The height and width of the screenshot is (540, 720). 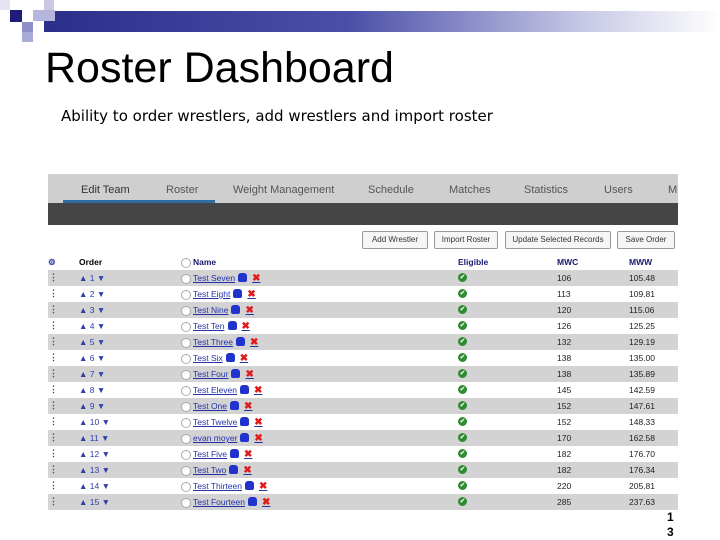 What do you see at coordinates (618, 190) in the screenshot?
I see `tab-users: Users` at bounding box center [618, 190].